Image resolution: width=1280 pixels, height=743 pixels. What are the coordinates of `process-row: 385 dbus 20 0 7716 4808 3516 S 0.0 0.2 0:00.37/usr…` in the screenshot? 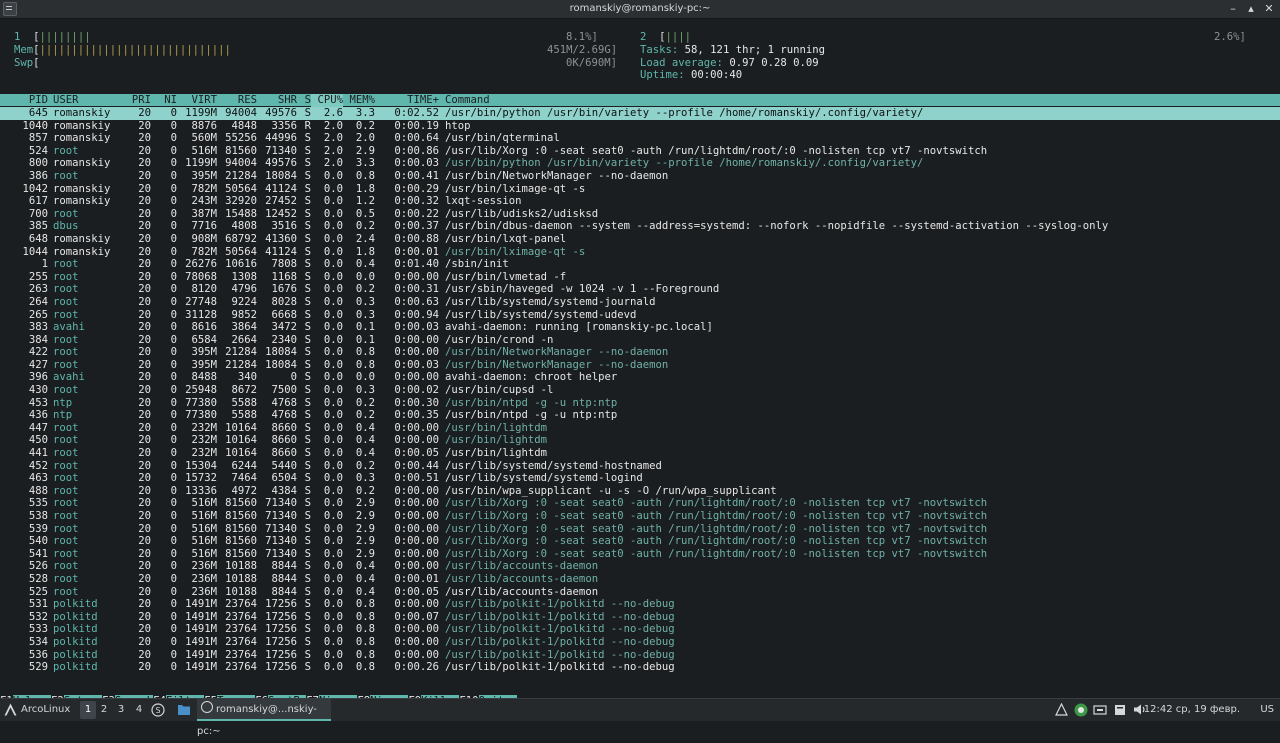 It's located at (640, 226).